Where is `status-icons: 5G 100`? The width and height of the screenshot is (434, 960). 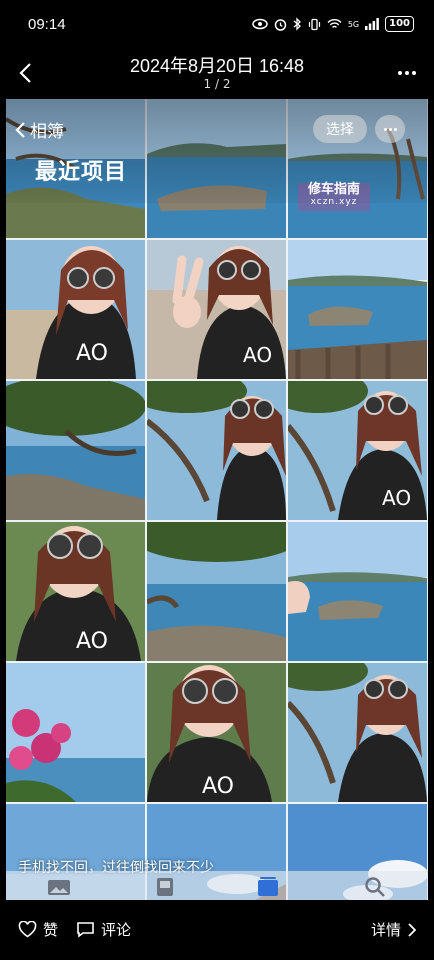 status-icons: 5G 100 is located at coordinates (333, 24).